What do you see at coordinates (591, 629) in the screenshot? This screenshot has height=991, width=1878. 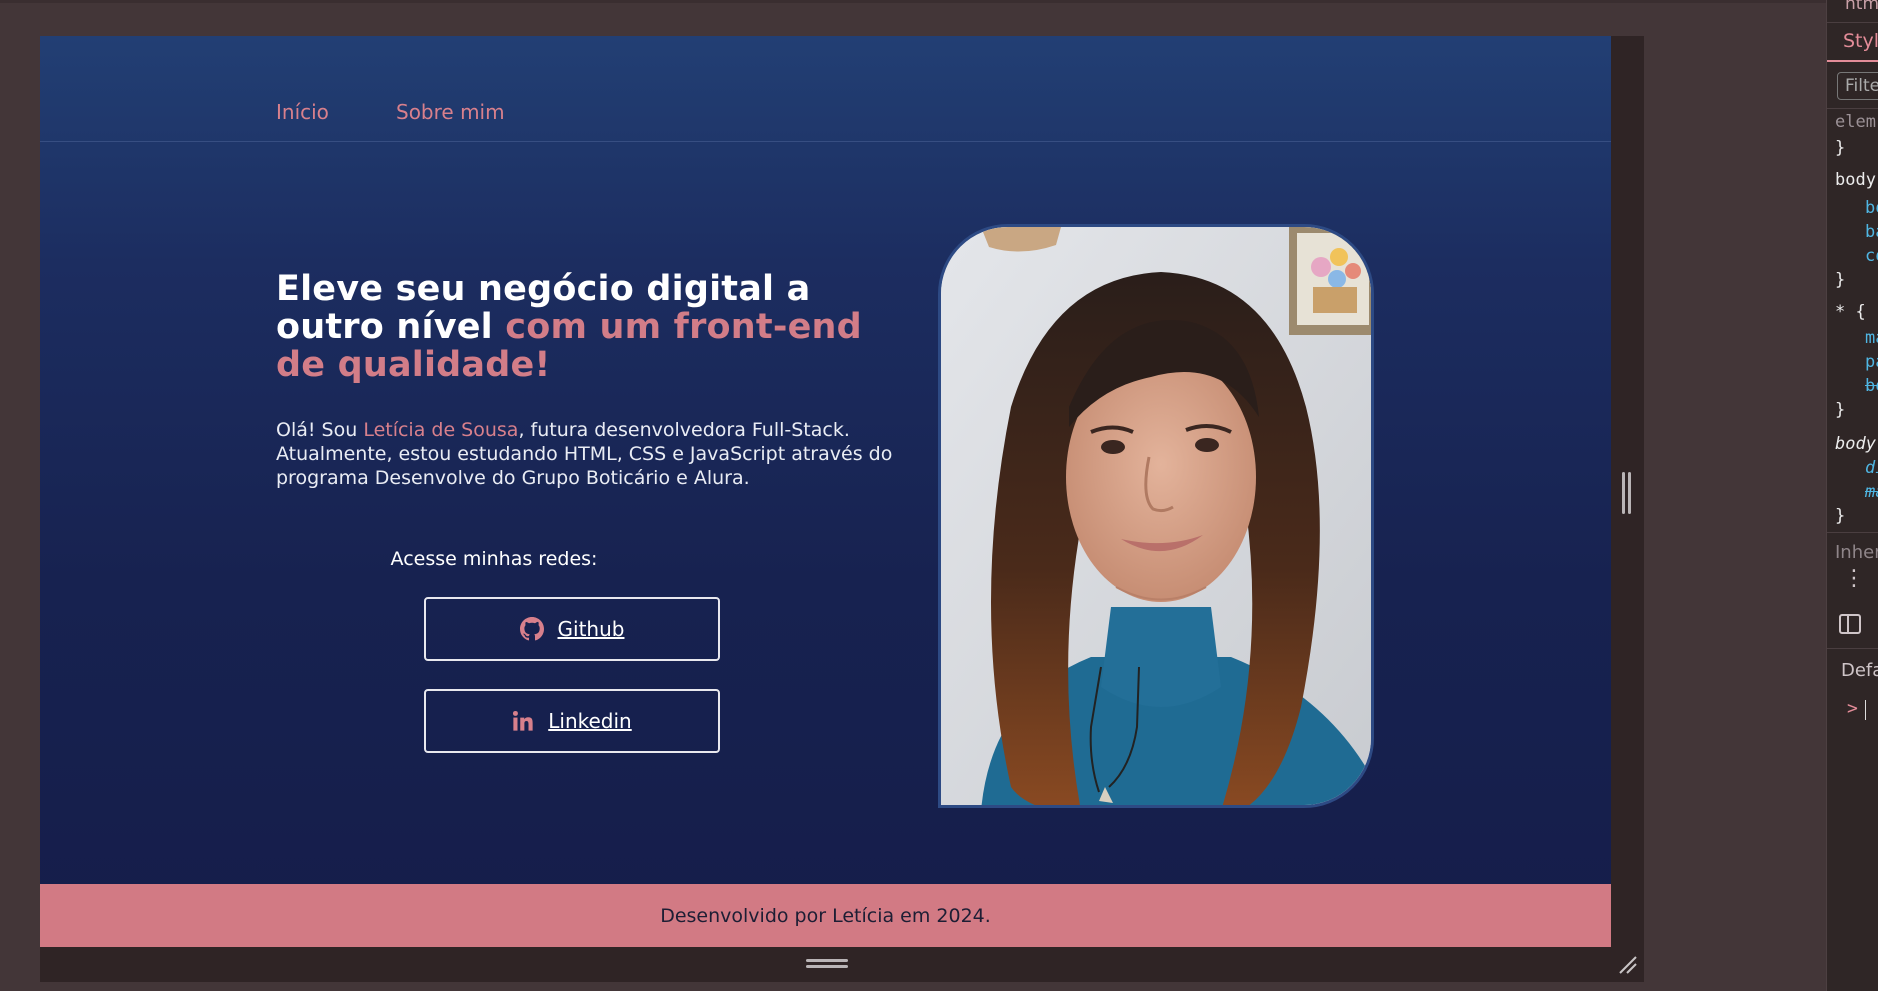 I see `github-label: Github` at bounding box center [591, 629].